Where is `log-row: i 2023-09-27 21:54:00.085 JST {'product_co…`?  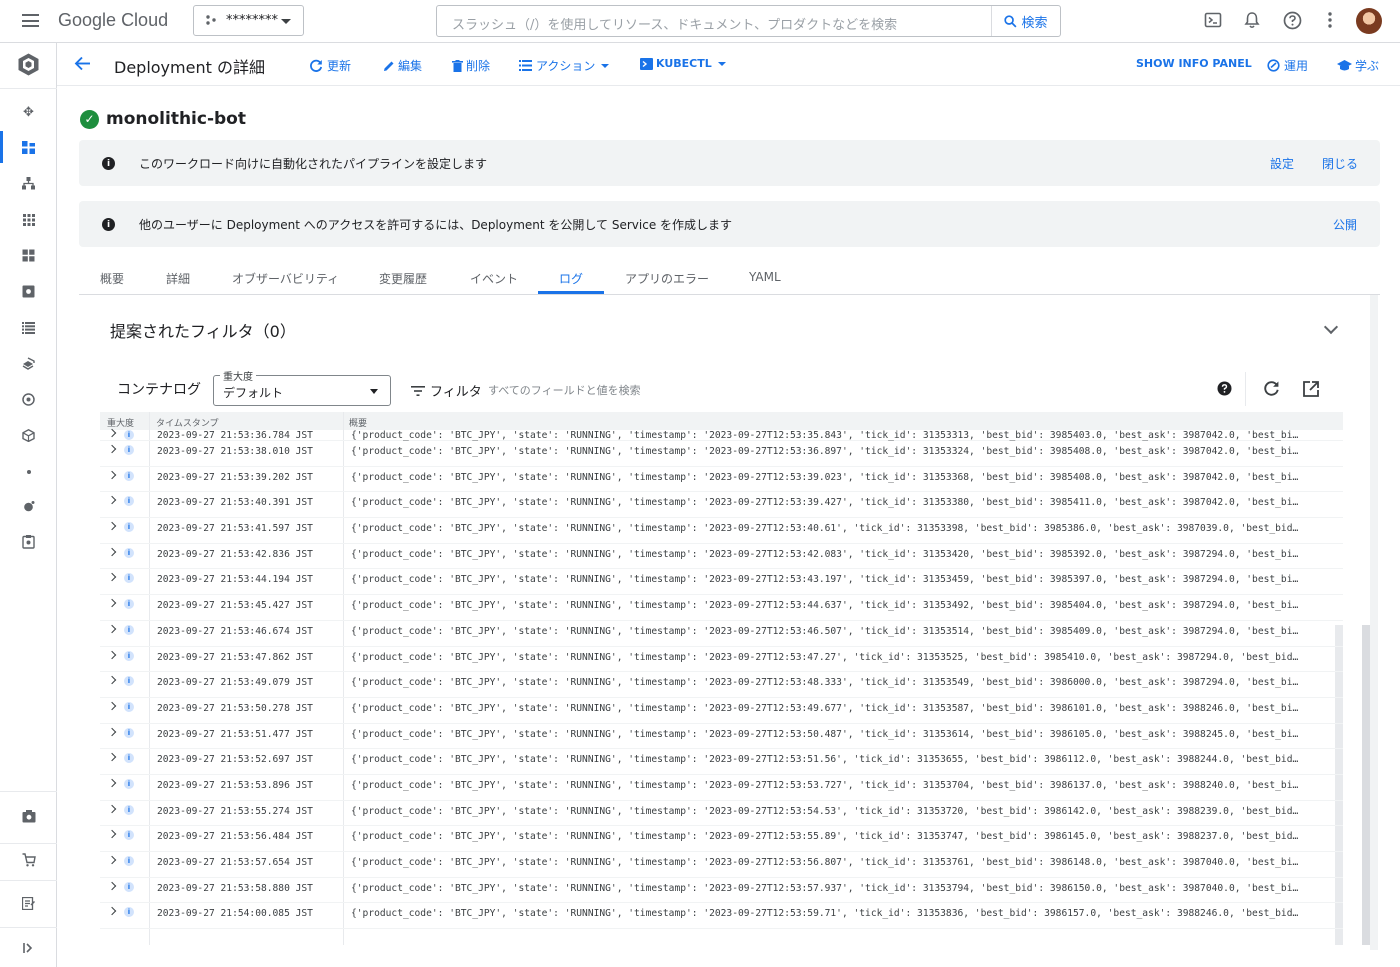
log-row: i 2023-09-27 21:54:00.085 JST {'product_co… is located at coordinates (721, 916).